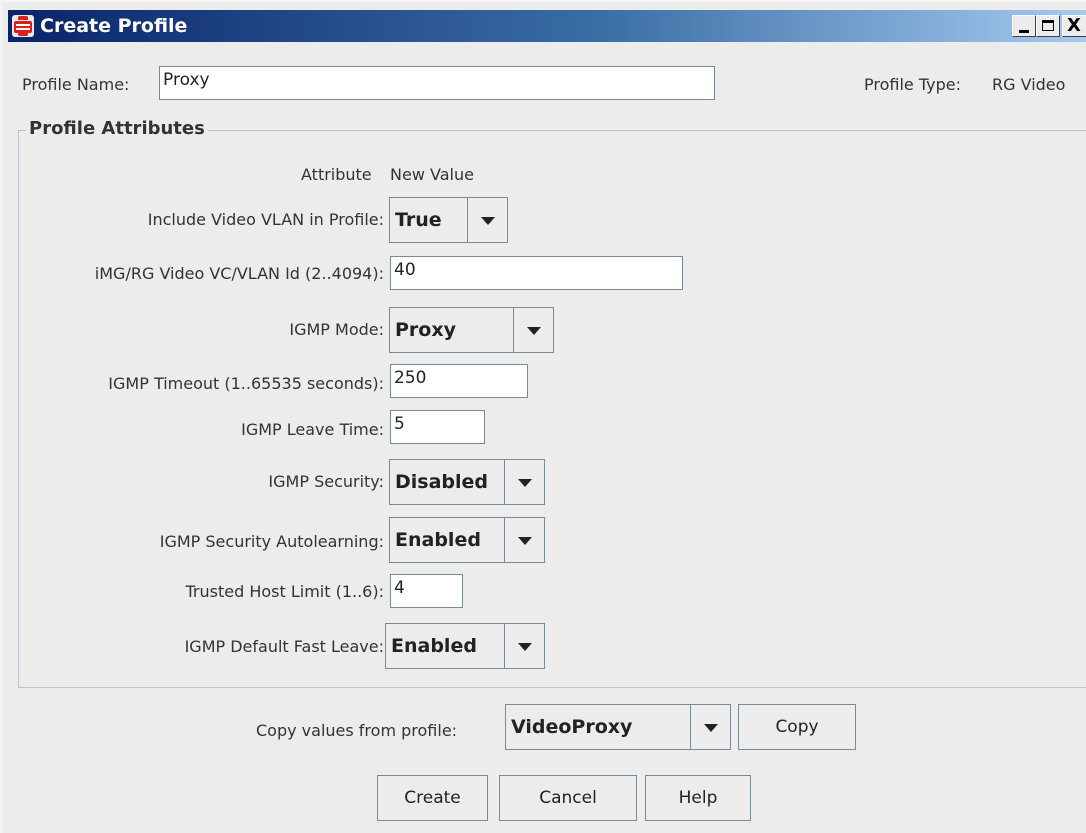  I want to click on maximize-button, so click(1048, 26).